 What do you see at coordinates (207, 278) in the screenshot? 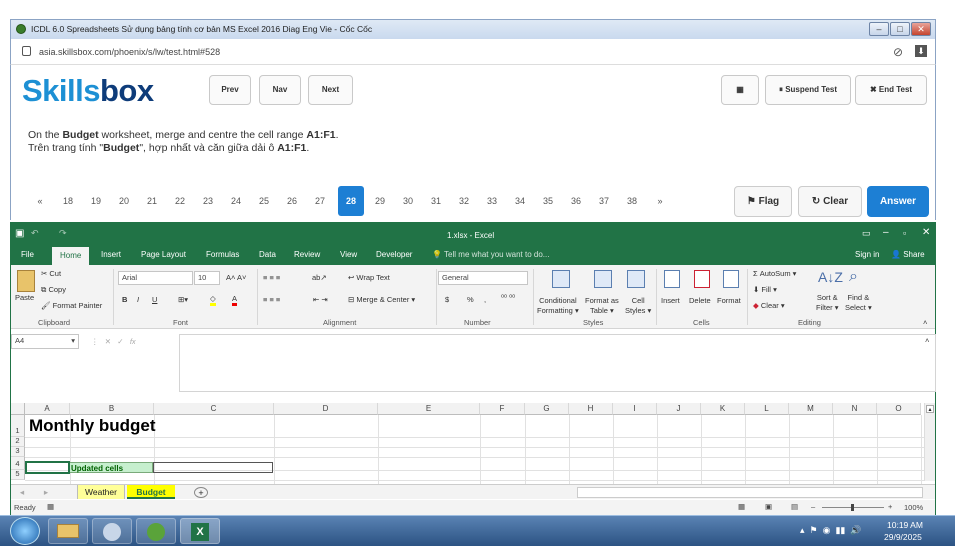
I see `font-size-box: 10` at bounding box center [207, 278].